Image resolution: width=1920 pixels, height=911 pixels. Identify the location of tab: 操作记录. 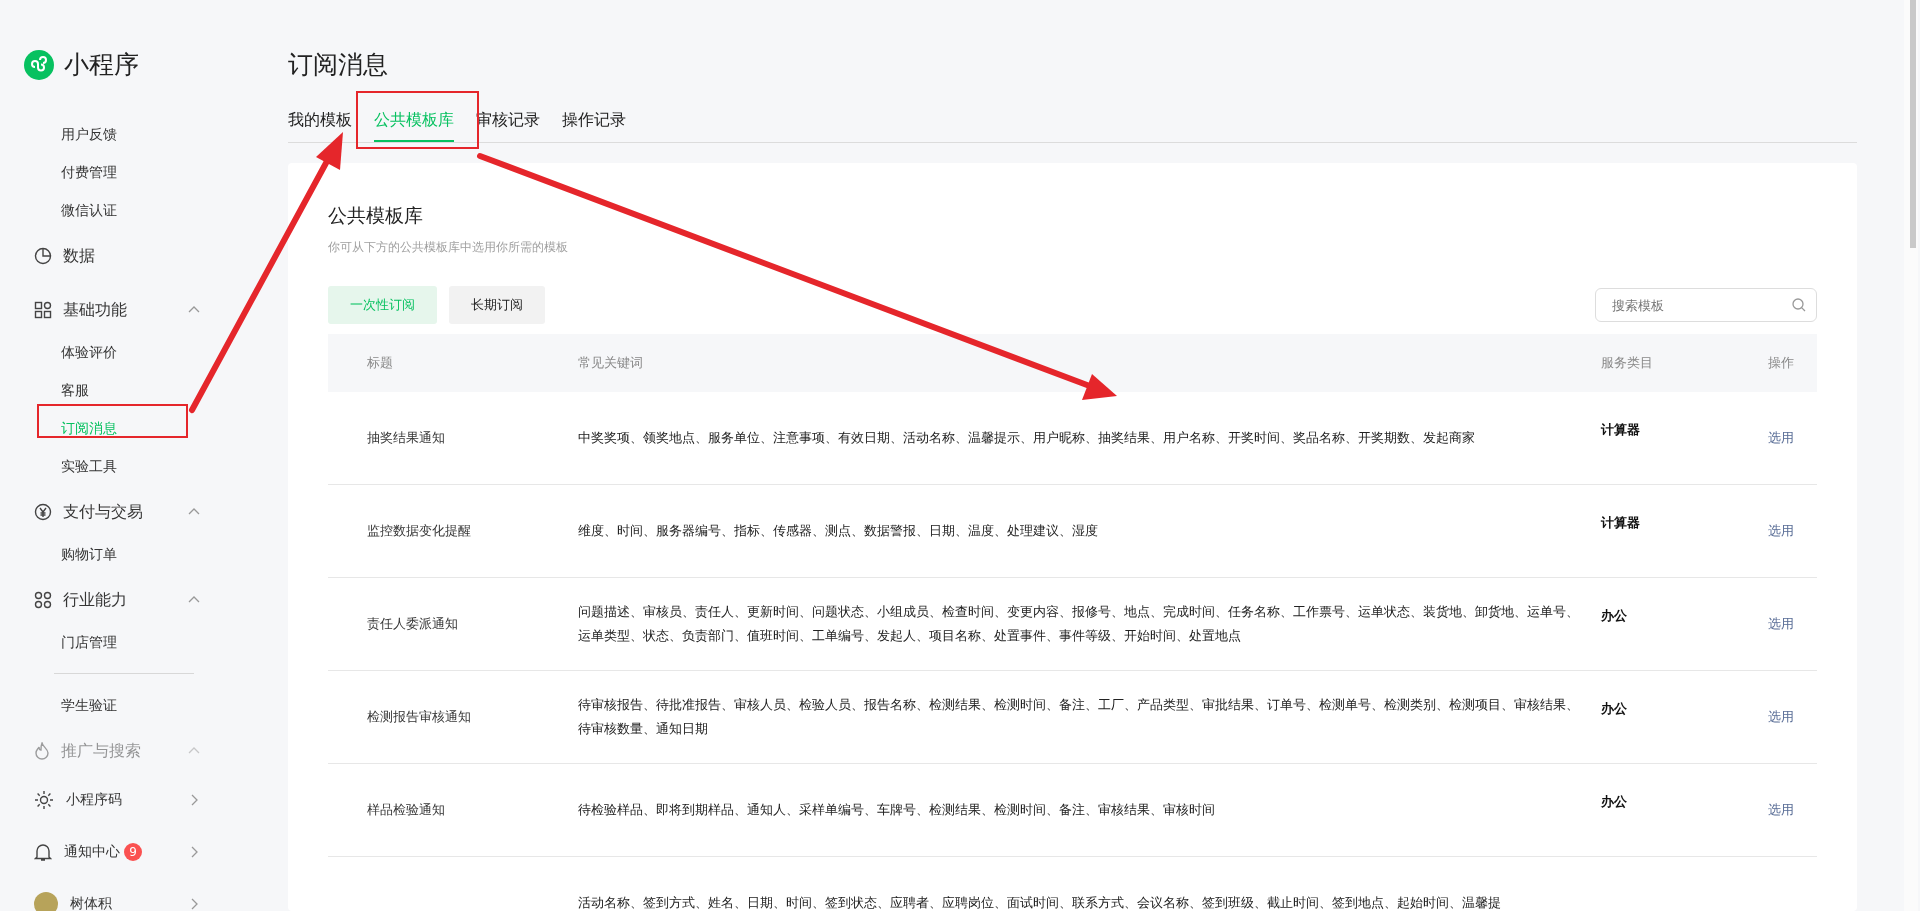
(594, 123).